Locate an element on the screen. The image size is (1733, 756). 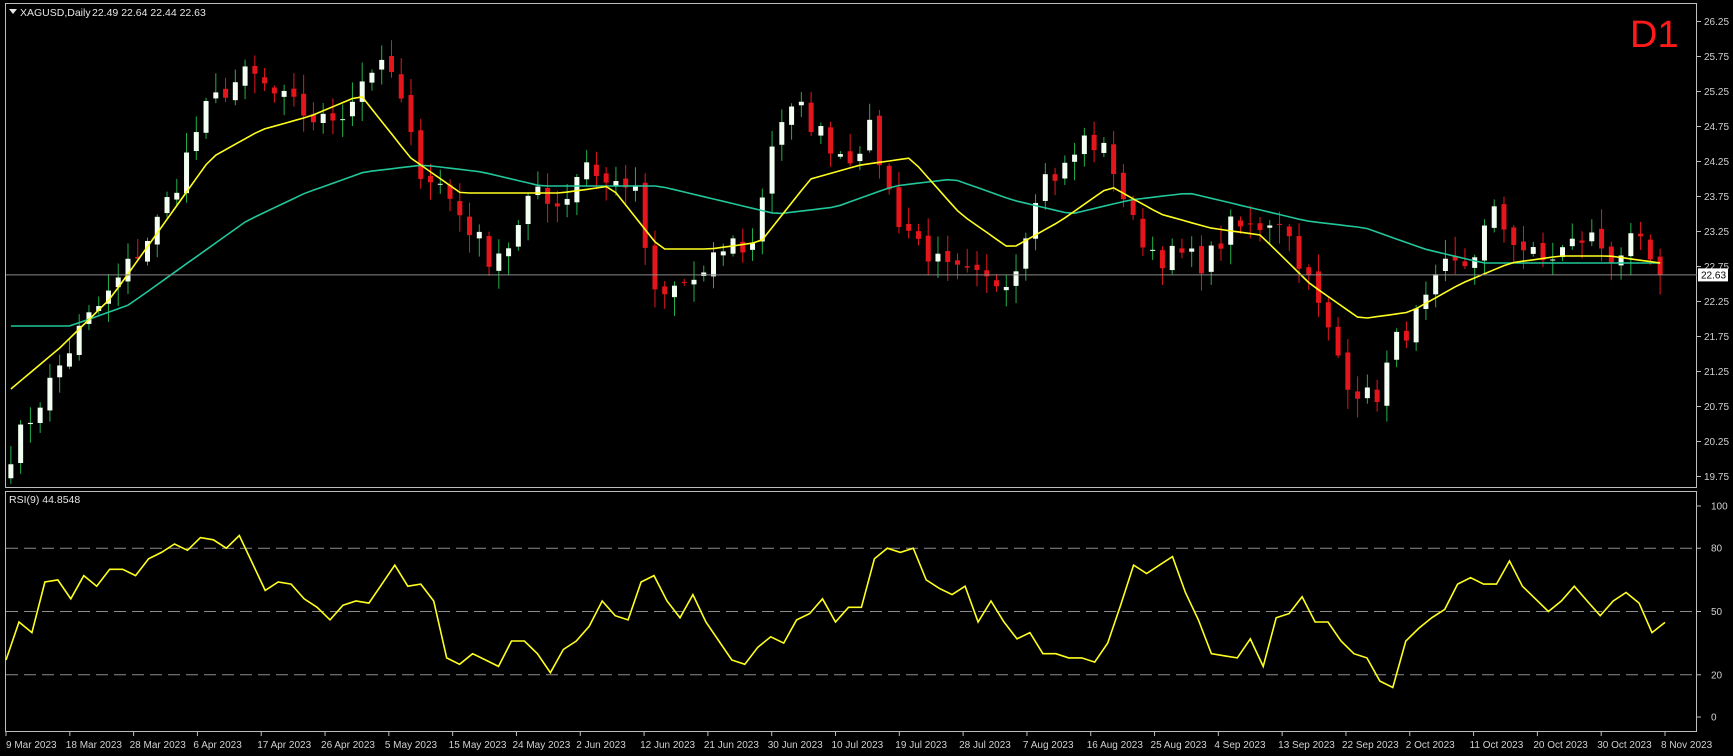
time-tick-label: 21 Jun 2023 is located at coordinates (731, 745).